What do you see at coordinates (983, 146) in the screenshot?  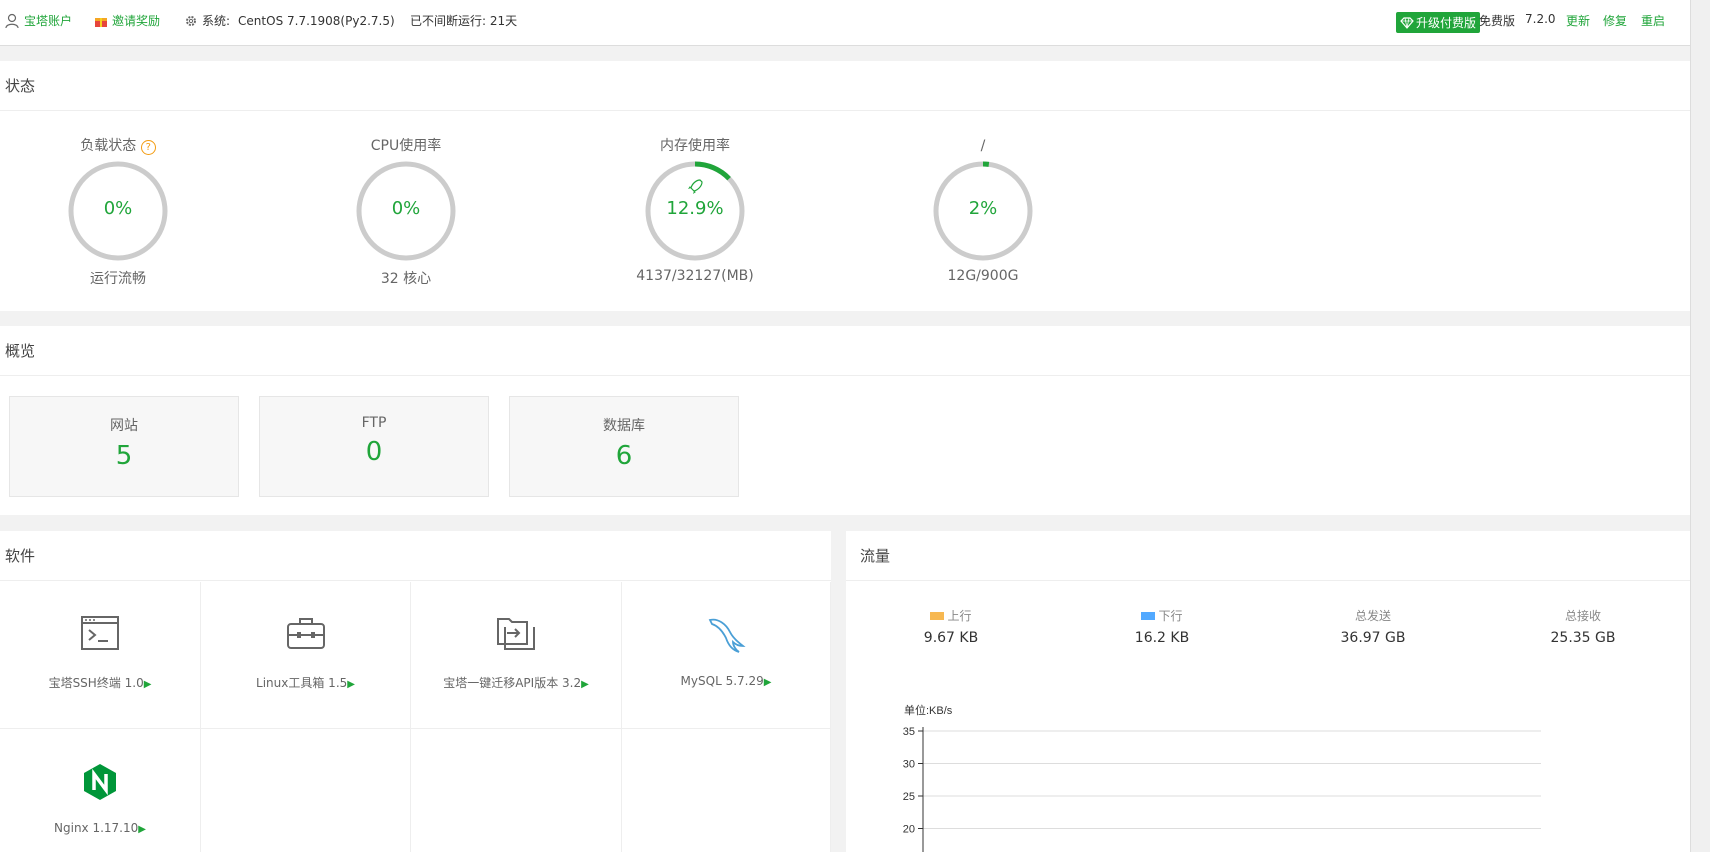 I see `disk-gauge-label: /` at bounding box center [983, 146].